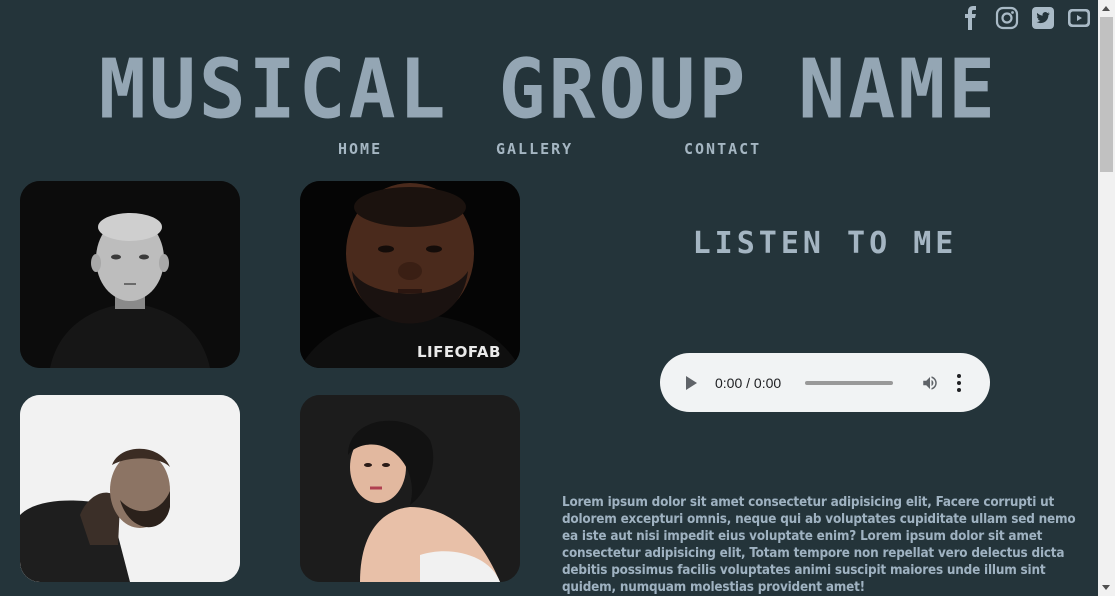 The image size is (1115, 596). What do you see at coordinates (1106, 587) in the screenshot?
I see `scroll-down-icon` at bounding box center [1106, 587].